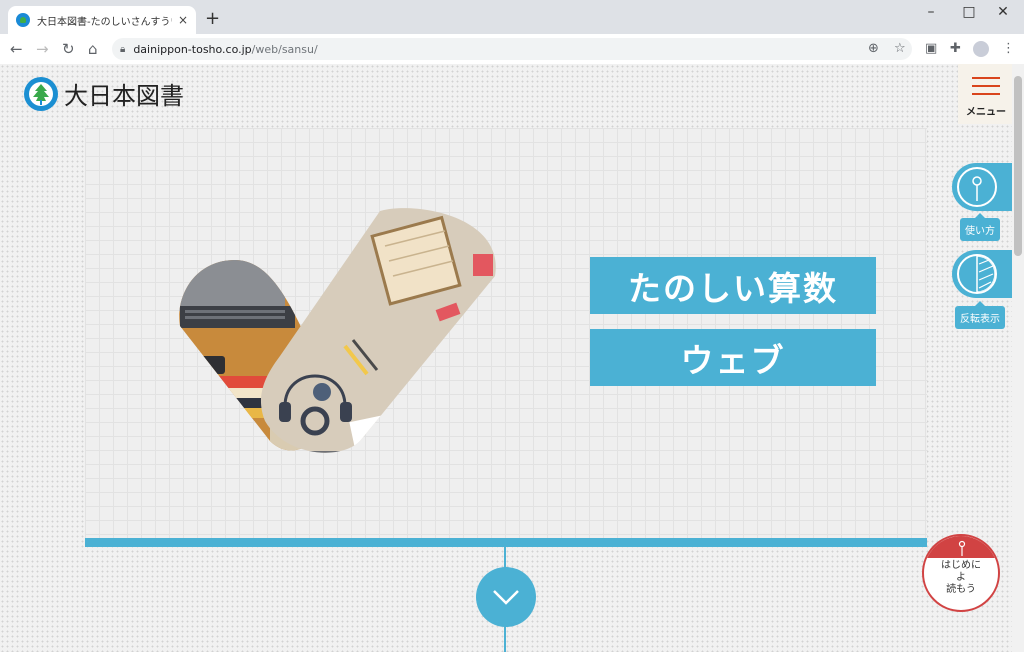  What do you see at coordinates (16, 49) in the screenshot?
I see `back-arrow-icon: ←` at bounding box center [16, 49].